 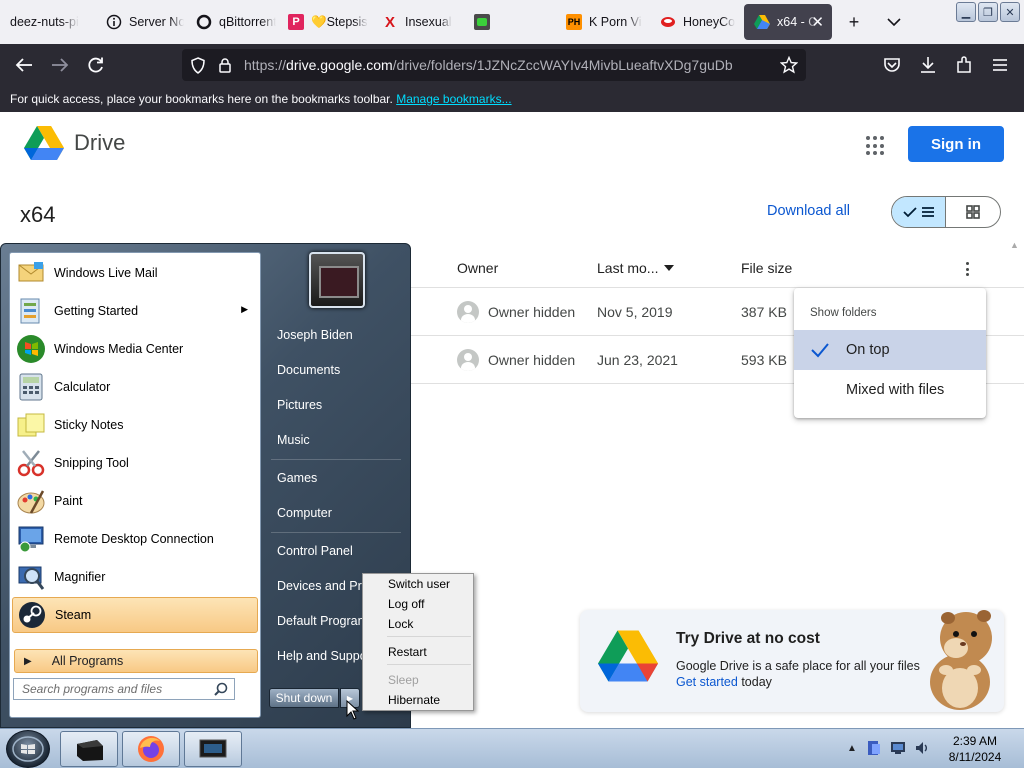 What do you see at coordinates (509, 22) in the screenshot?
I see `tab-green` at bounding box center [509, 22].